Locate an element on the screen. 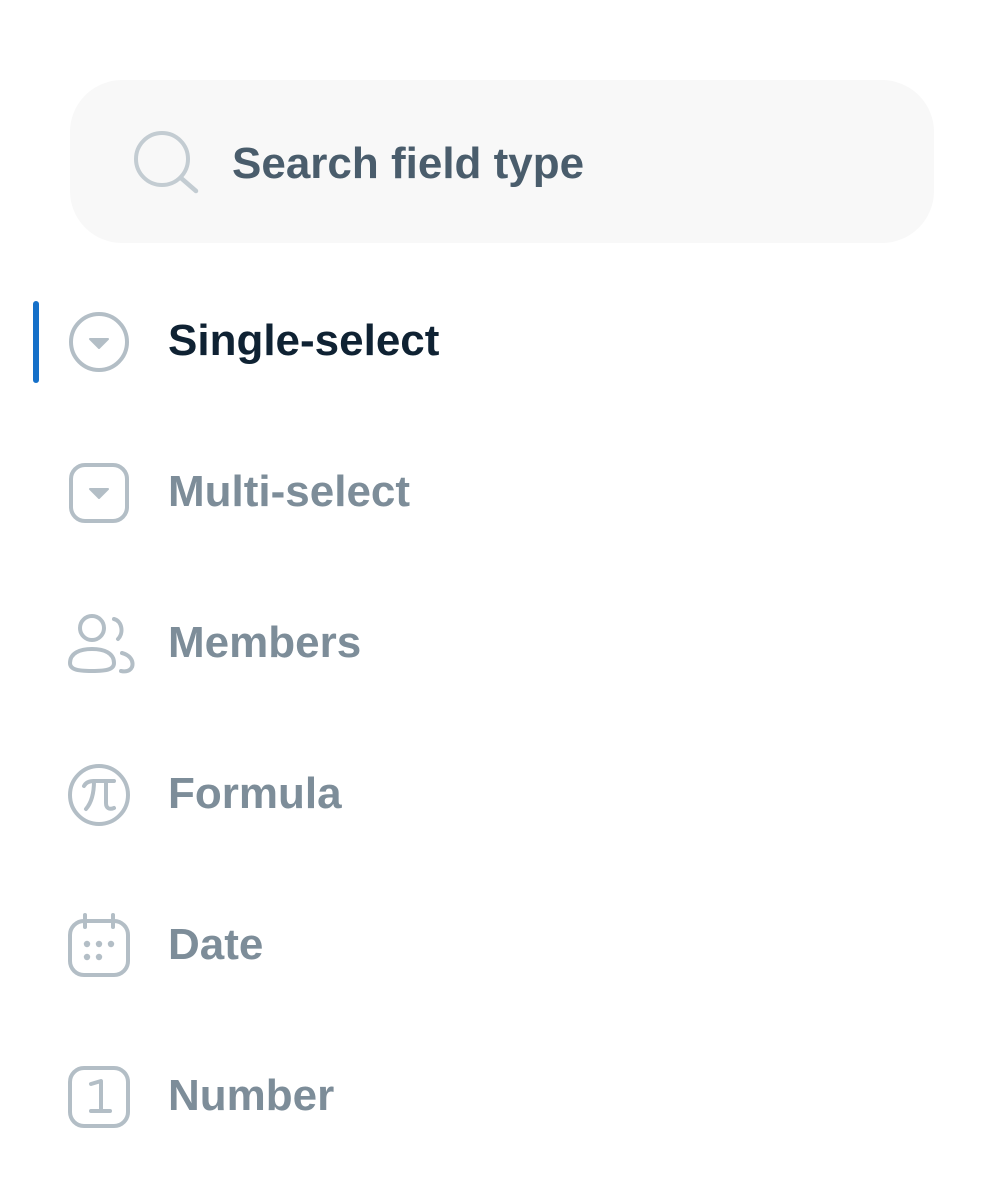 The width and height of the screenshot is (1001, 1204). single-select-icon is located at coordinates (99, 342).